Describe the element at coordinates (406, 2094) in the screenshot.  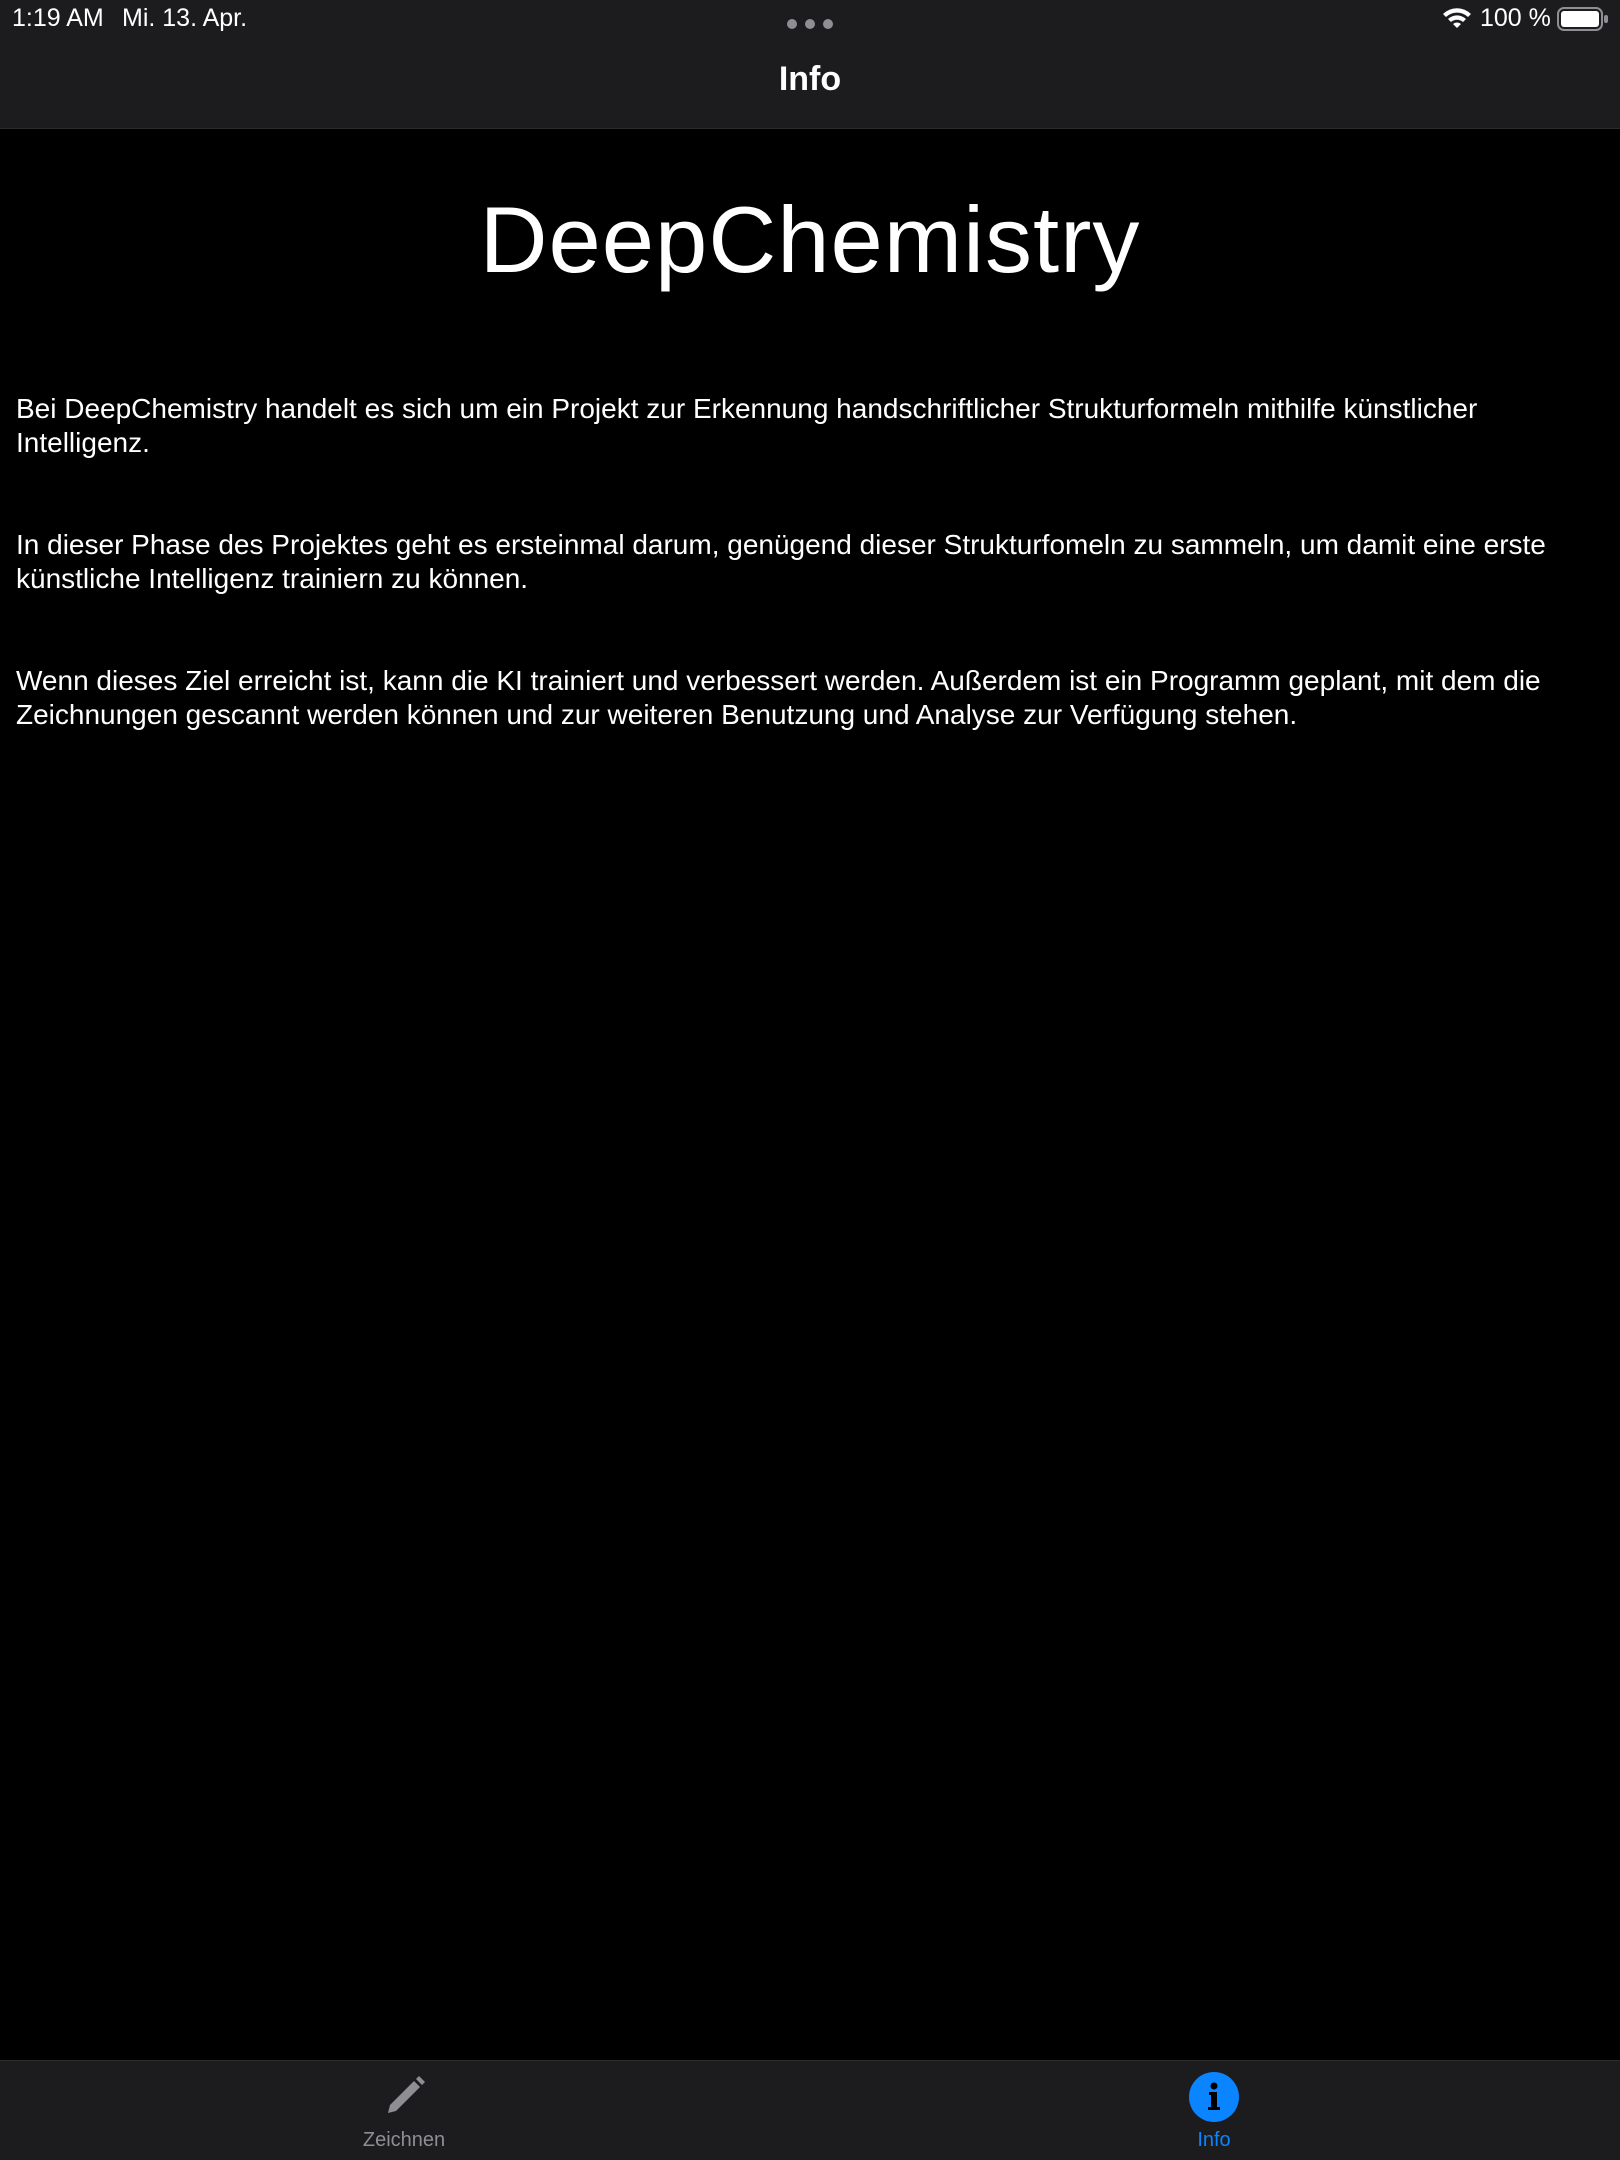
I see `pencil-icon` at that location.